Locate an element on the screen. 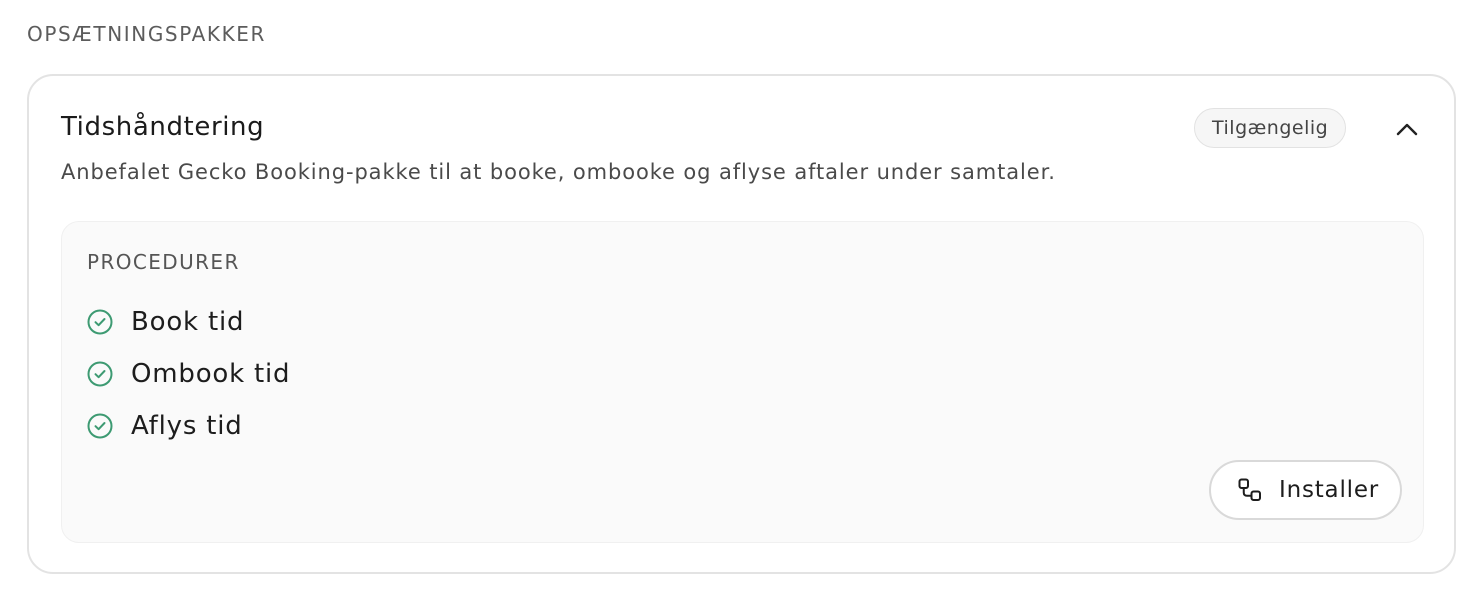  procedure-label: Aflys tid is located at coordinates (187, 426).